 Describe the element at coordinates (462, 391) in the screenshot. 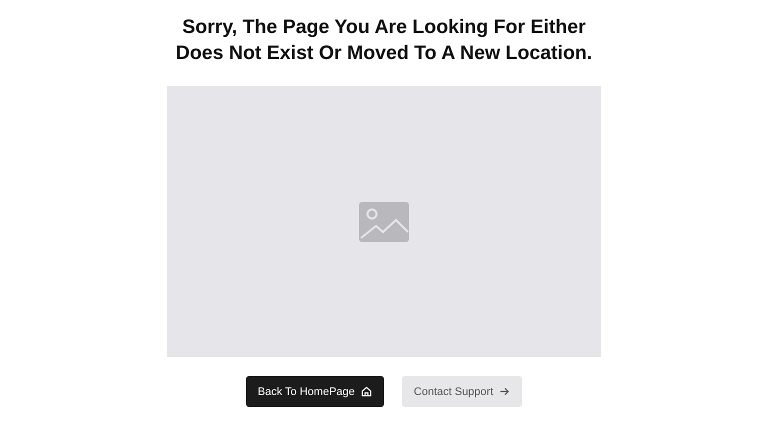

I see `support-button: Contact Support` at that location.